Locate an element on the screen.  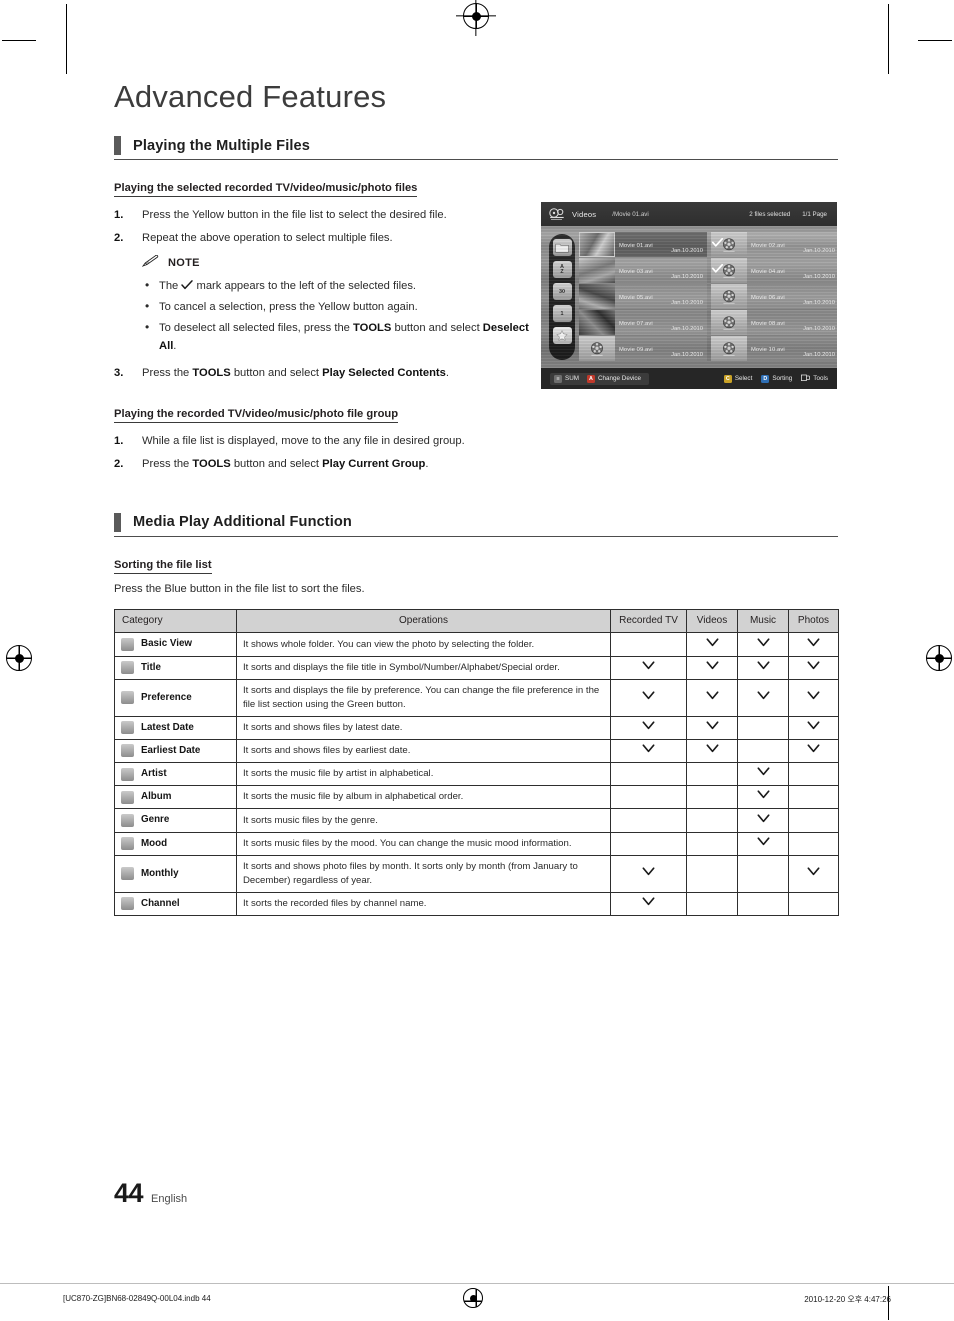
file-meta: Movie 09.avi Jan.10.2010 is located at coordinates (661, 348).